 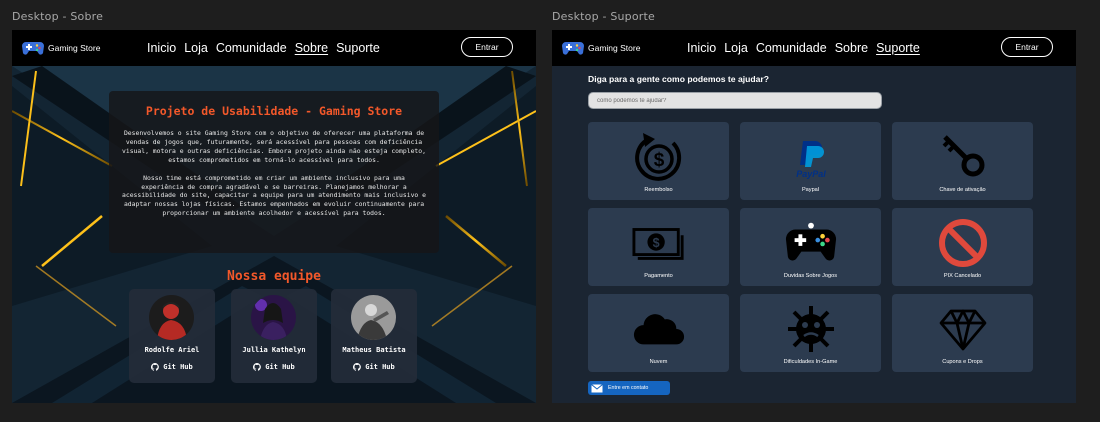 I want to click on member-name: Jullia Kathelyn, so click(x=274, y=350).